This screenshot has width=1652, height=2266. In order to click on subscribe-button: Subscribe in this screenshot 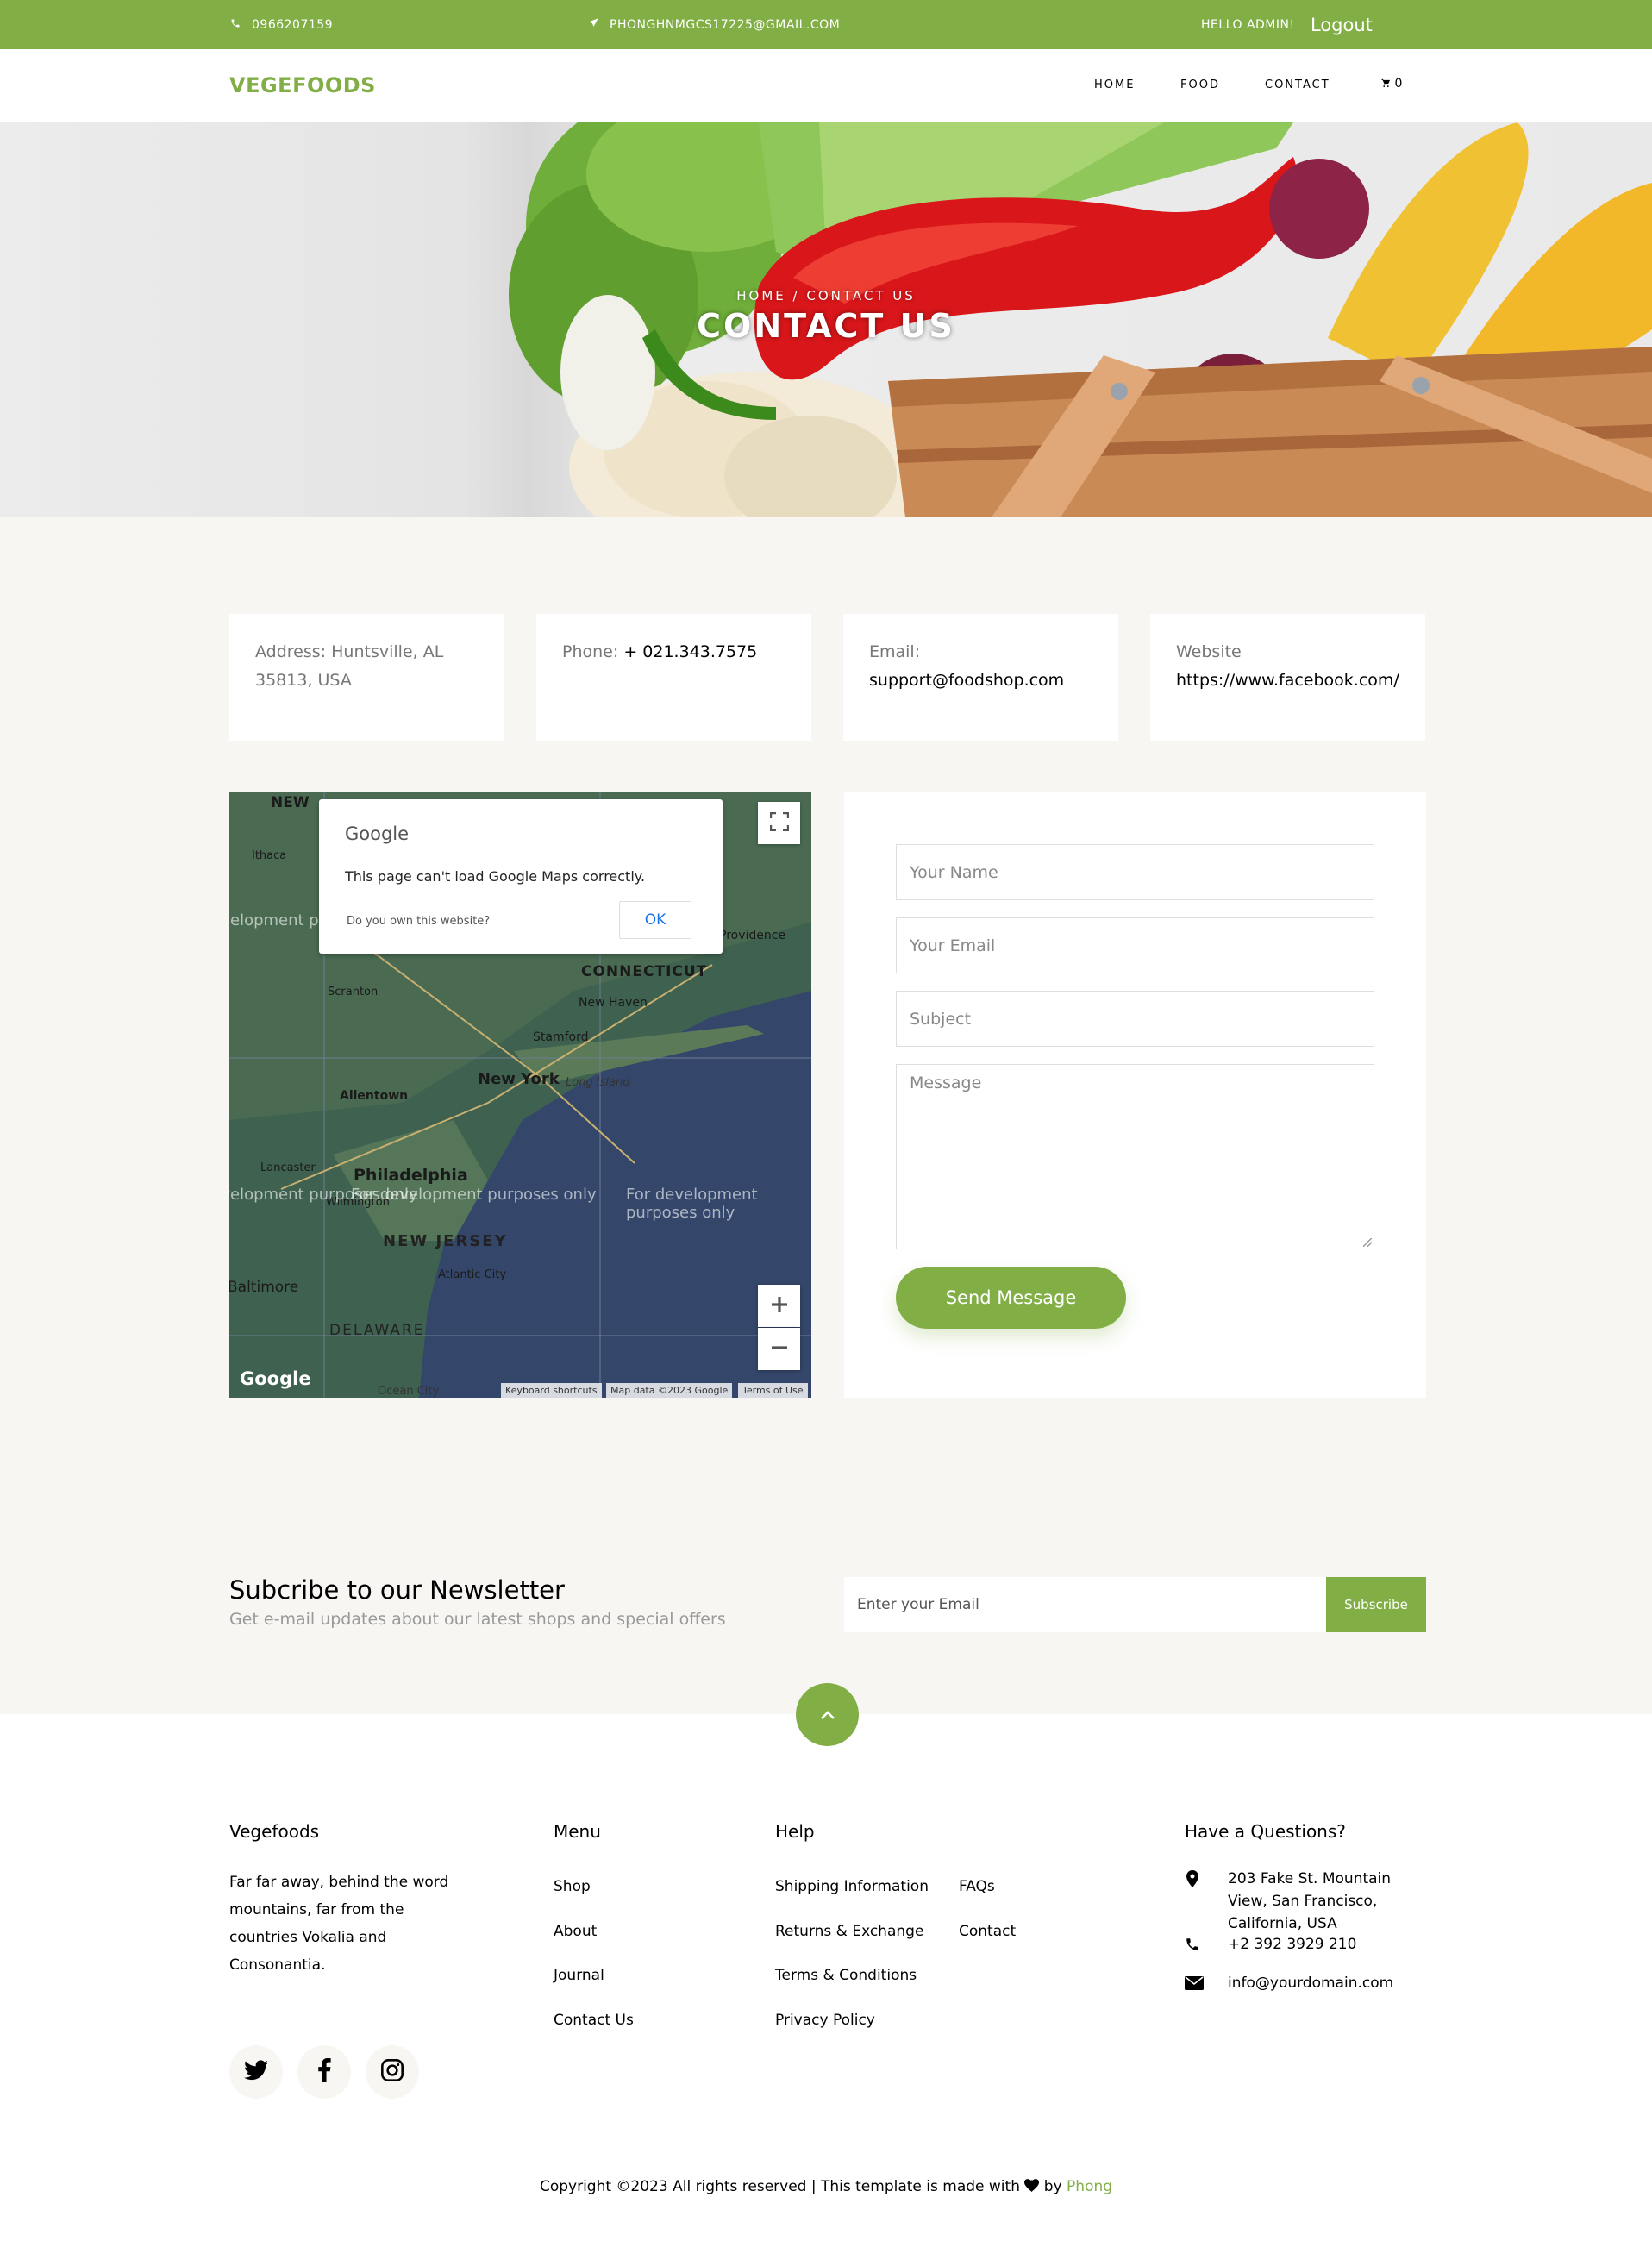, I will do `click(1376, 1604)`.